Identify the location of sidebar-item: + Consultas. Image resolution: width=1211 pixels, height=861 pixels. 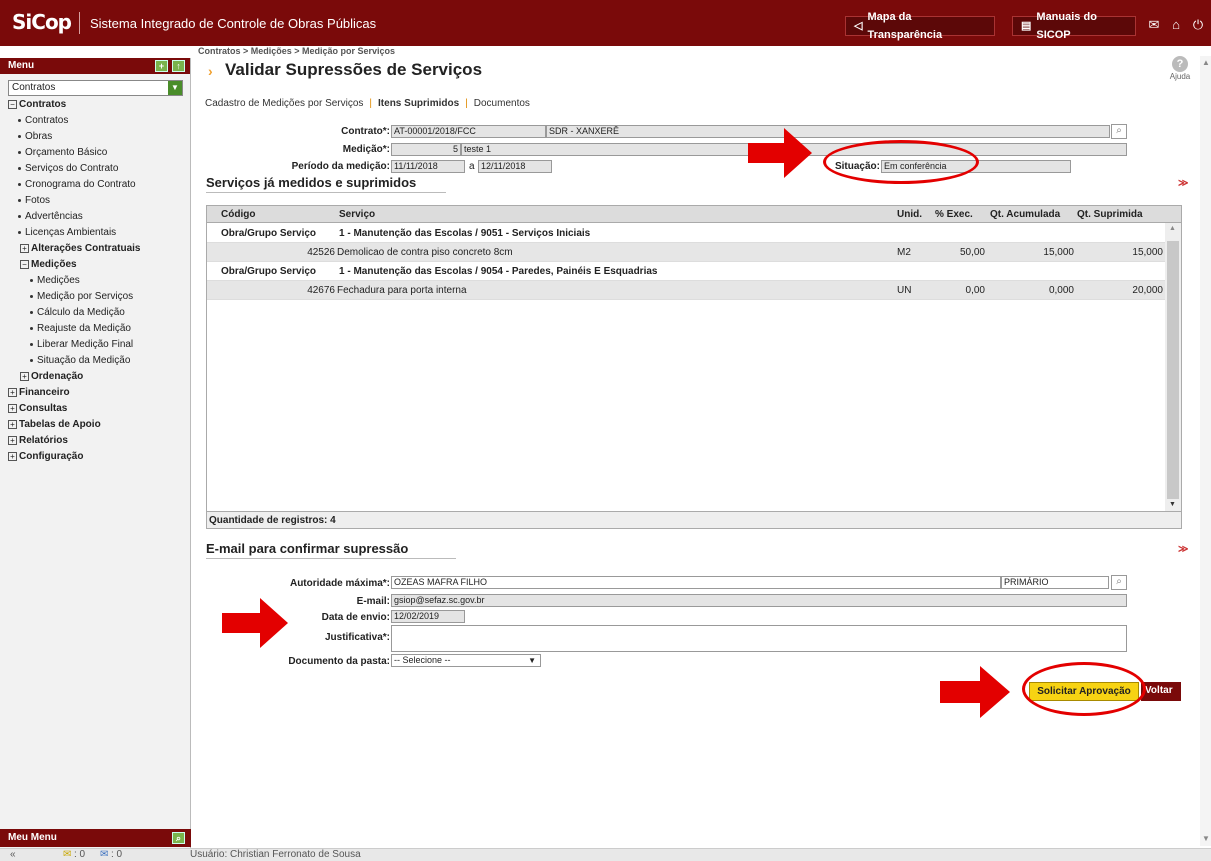
(95, 409).